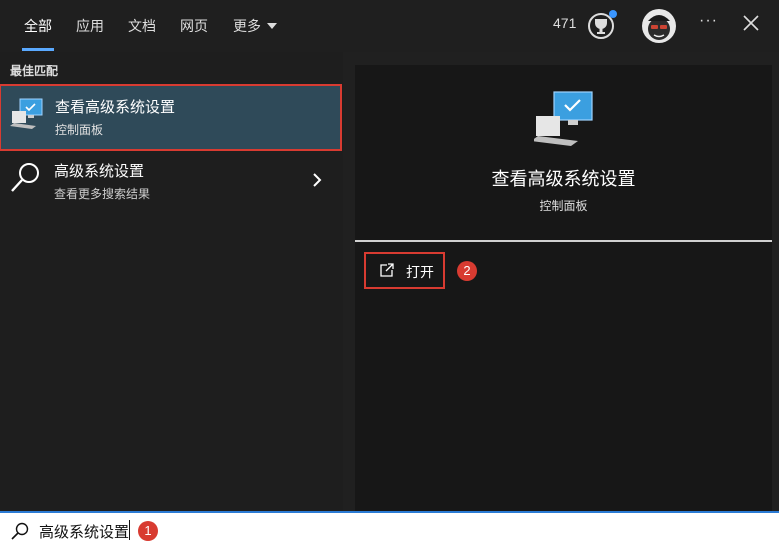  I want to click on tab-all: 全部, so click(38, 26).